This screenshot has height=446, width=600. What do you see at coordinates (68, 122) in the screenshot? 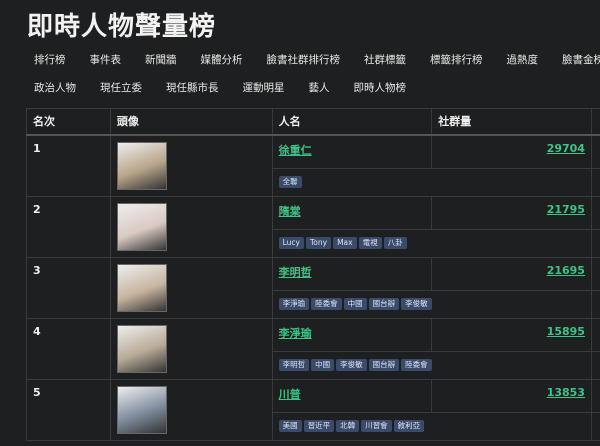
I see `header-rank: 名次` at bounding box center [68, 122].